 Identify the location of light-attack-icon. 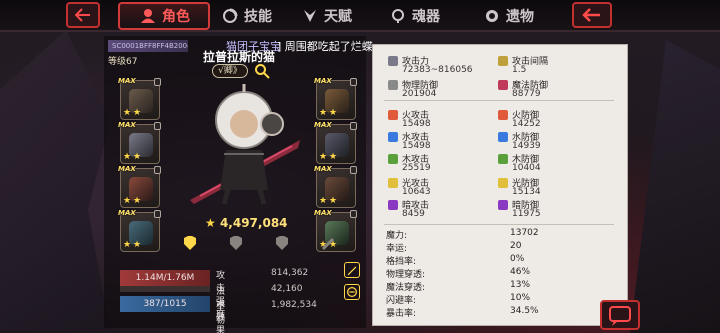
(393, 183).